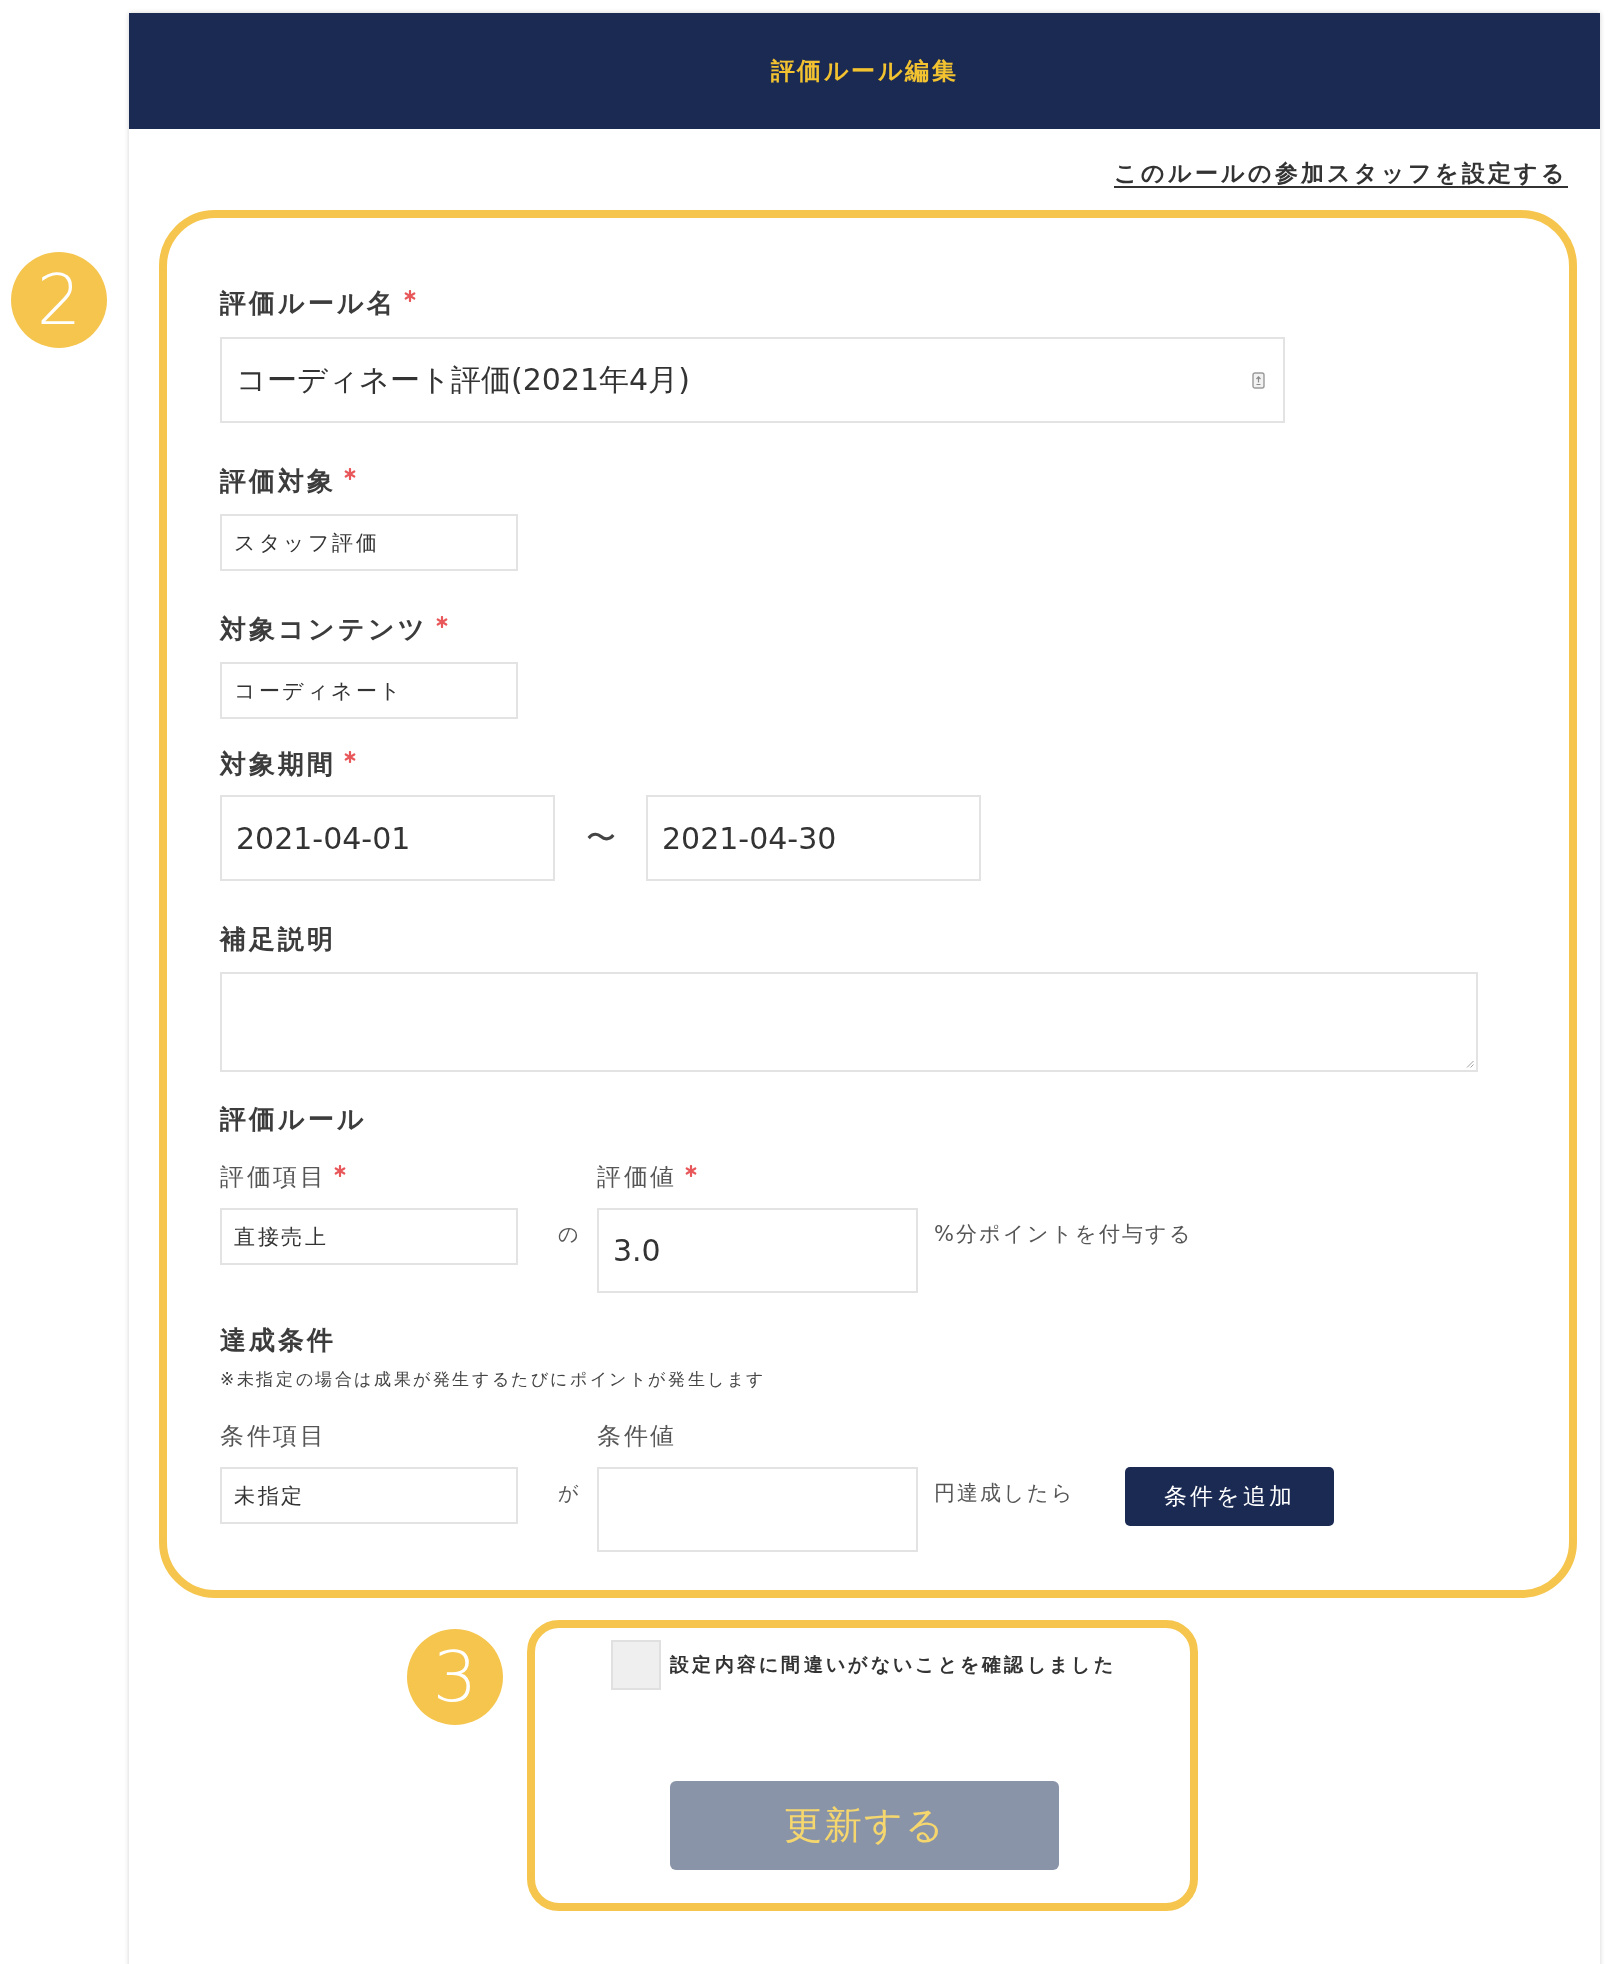 The image size is (1618, 1964). Describe the element at coordinates (278, 764) in the screenshot. I see `field-label: 対象期間` at that location.